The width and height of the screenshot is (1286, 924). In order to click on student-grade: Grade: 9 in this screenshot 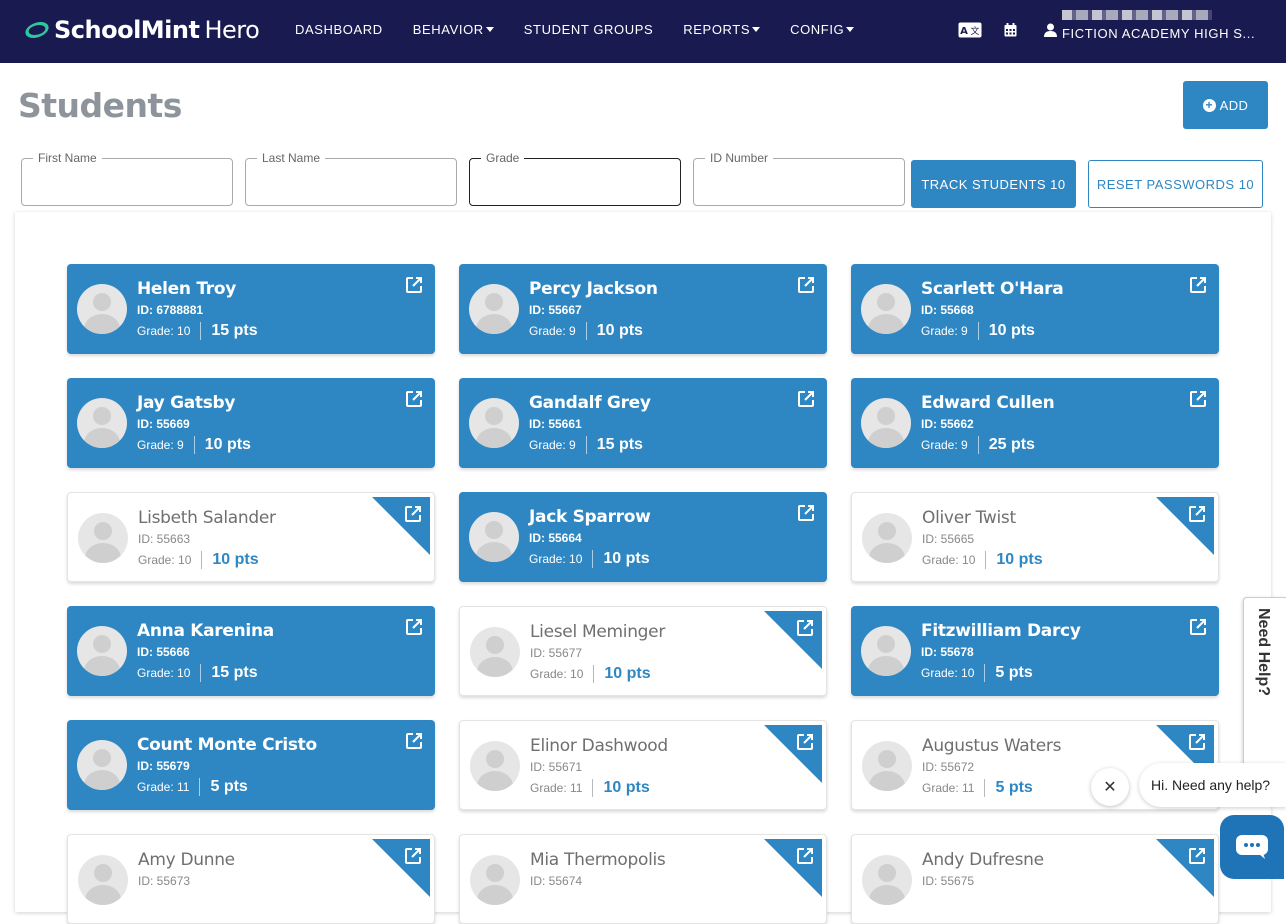, I will do `click(944, 445)`.